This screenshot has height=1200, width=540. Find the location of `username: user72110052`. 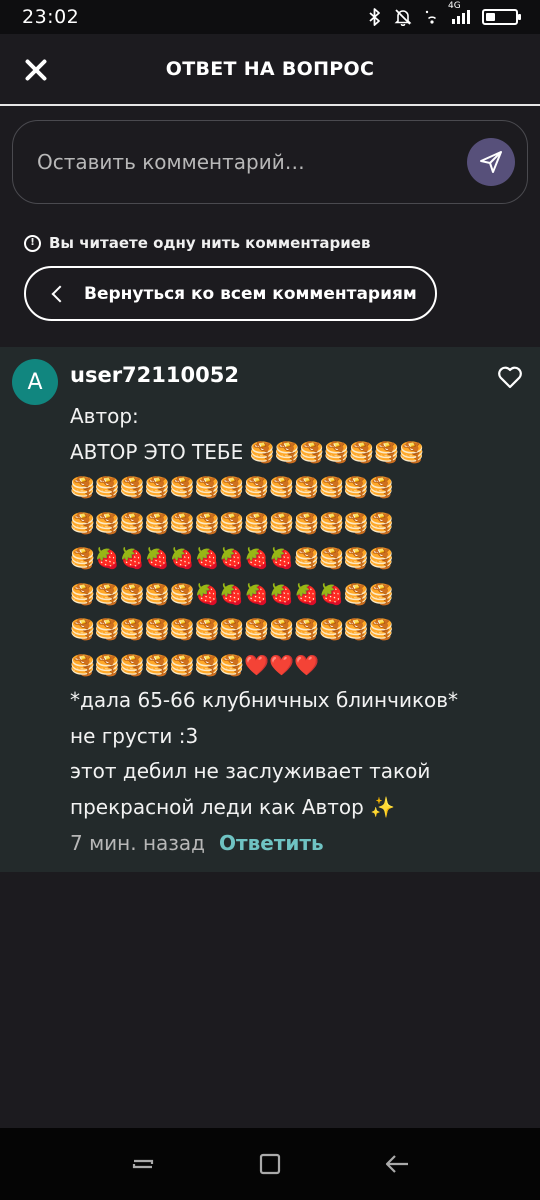

username: user72110052 is located at coordinates (154, 375).